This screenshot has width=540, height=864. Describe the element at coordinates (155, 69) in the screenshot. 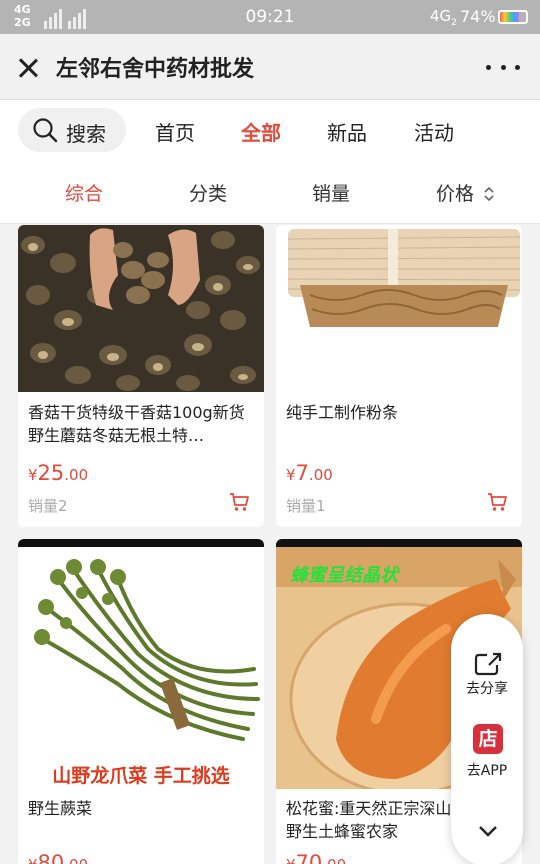

I see `page-title: 左邻右舍中药材批发` at that location.